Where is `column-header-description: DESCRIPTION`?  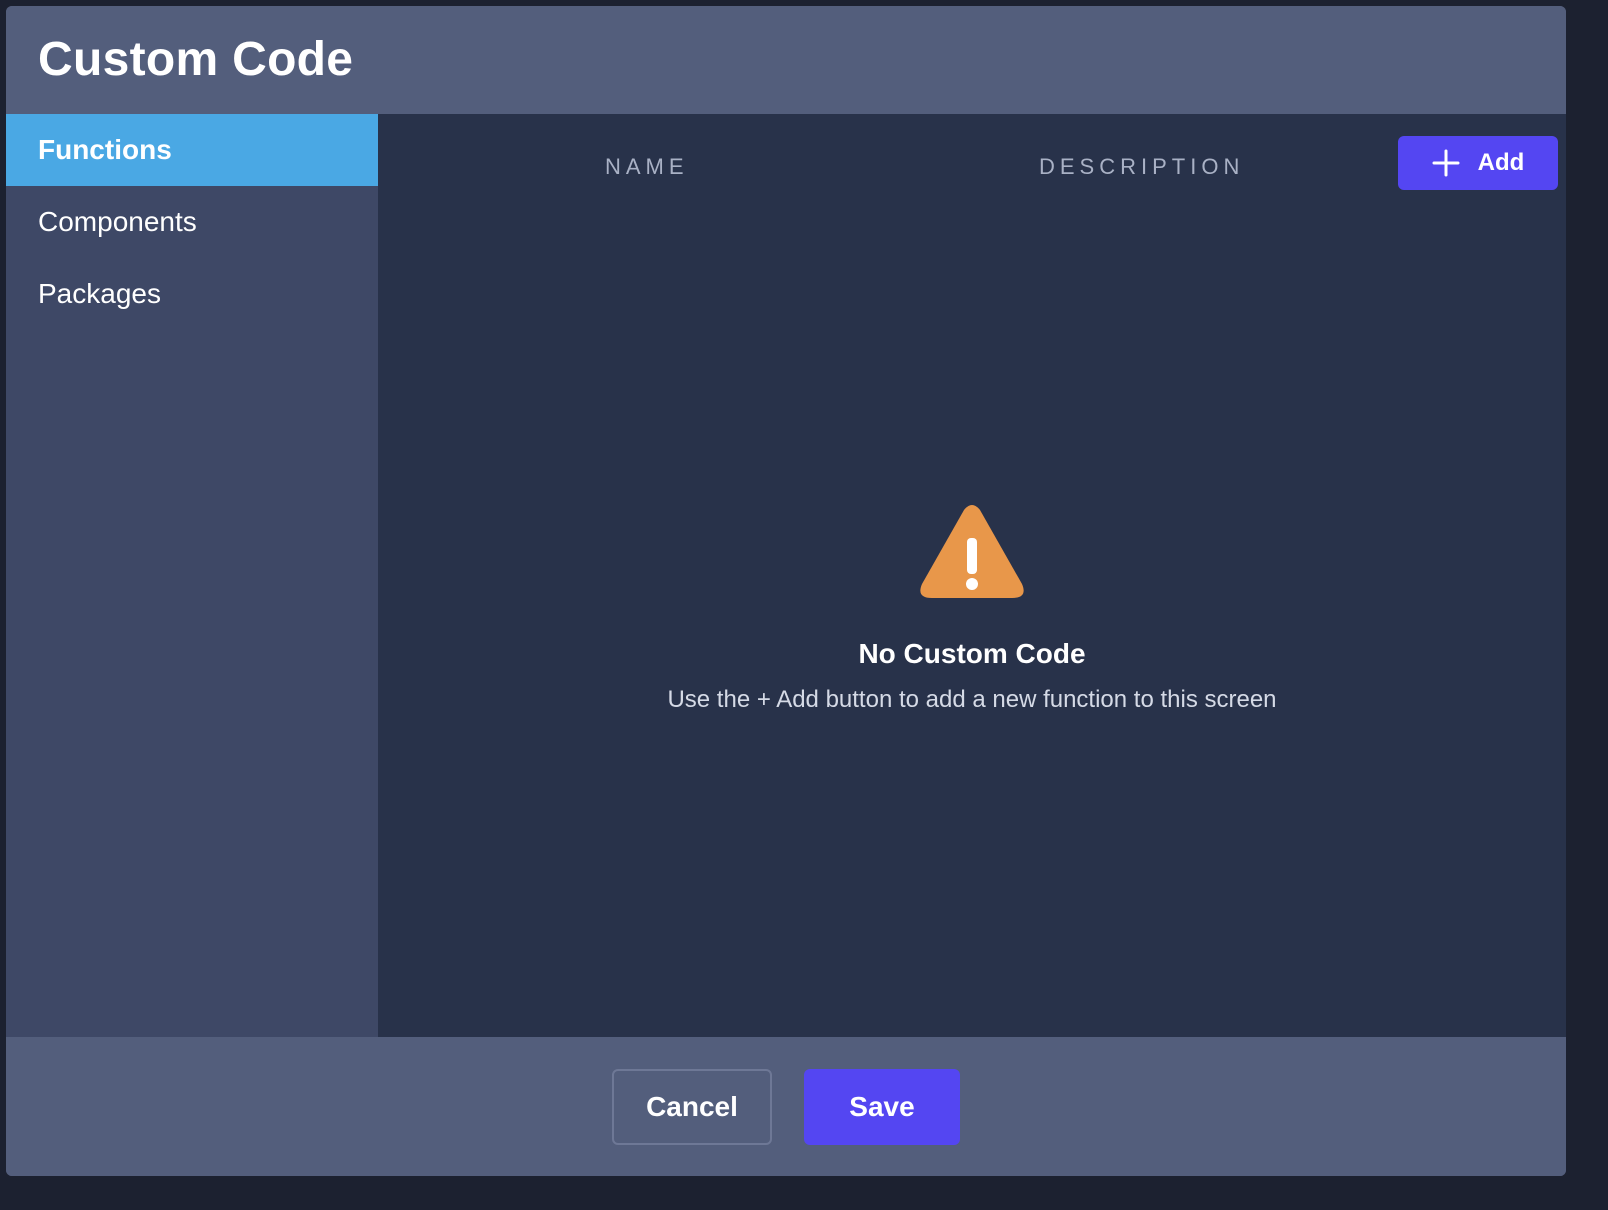 column-header-description: DESCRIPTION is located at coordinates (1142, 166).